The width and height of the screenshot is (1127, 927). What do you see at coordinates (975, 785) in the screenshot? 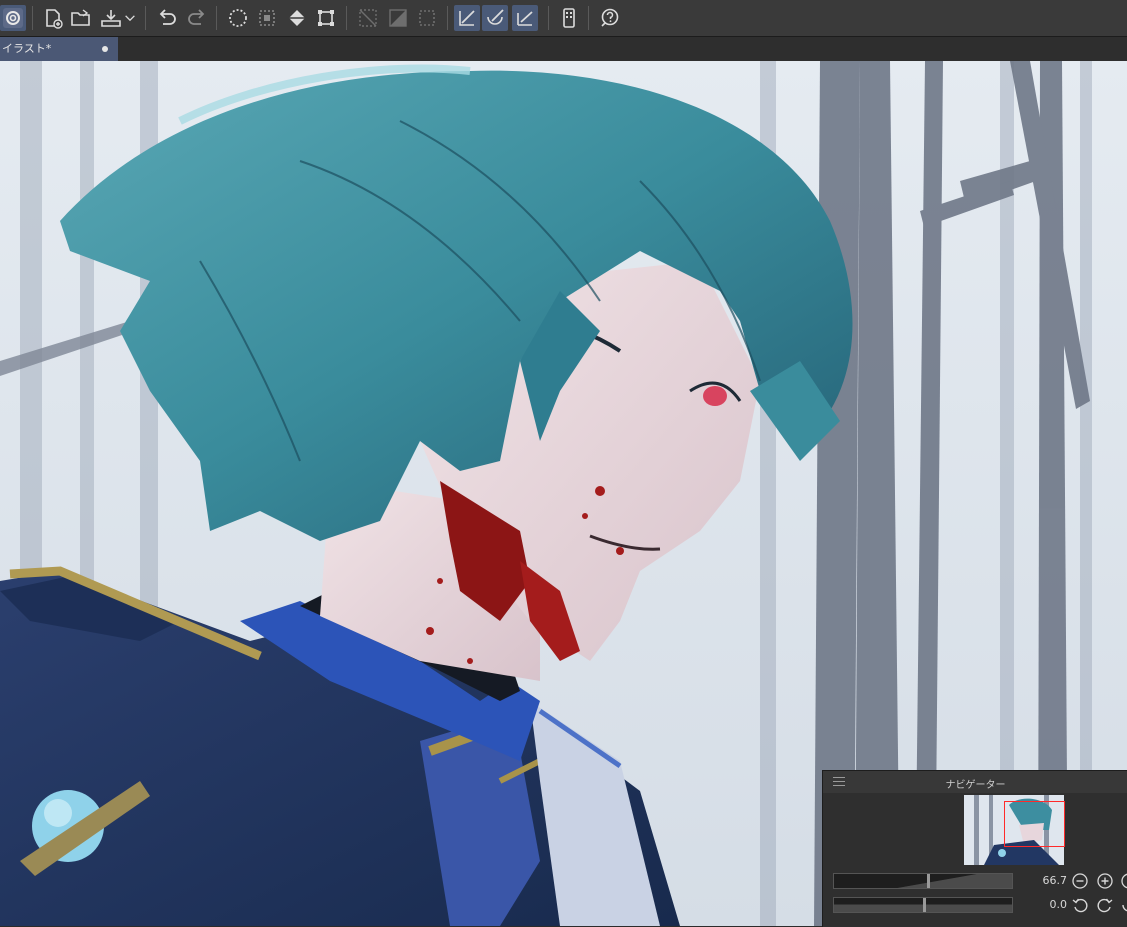
I see `navigator-title: ナビゲーター` at bounding box center [975, 785].